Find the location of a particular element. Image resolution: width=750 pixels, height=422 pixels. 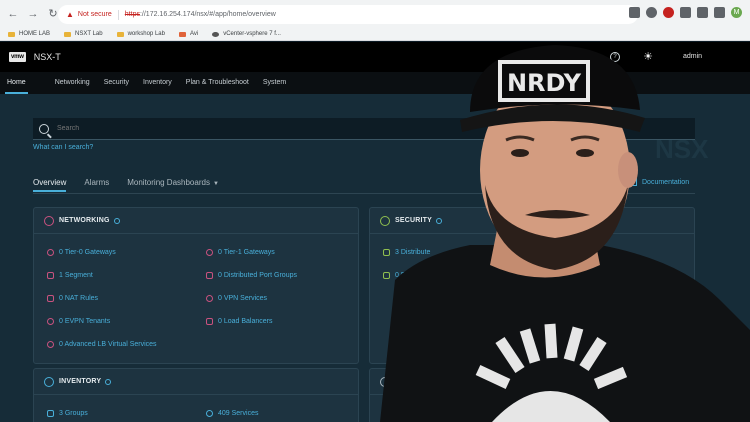

search-bar is located at coordinates (364, 129).